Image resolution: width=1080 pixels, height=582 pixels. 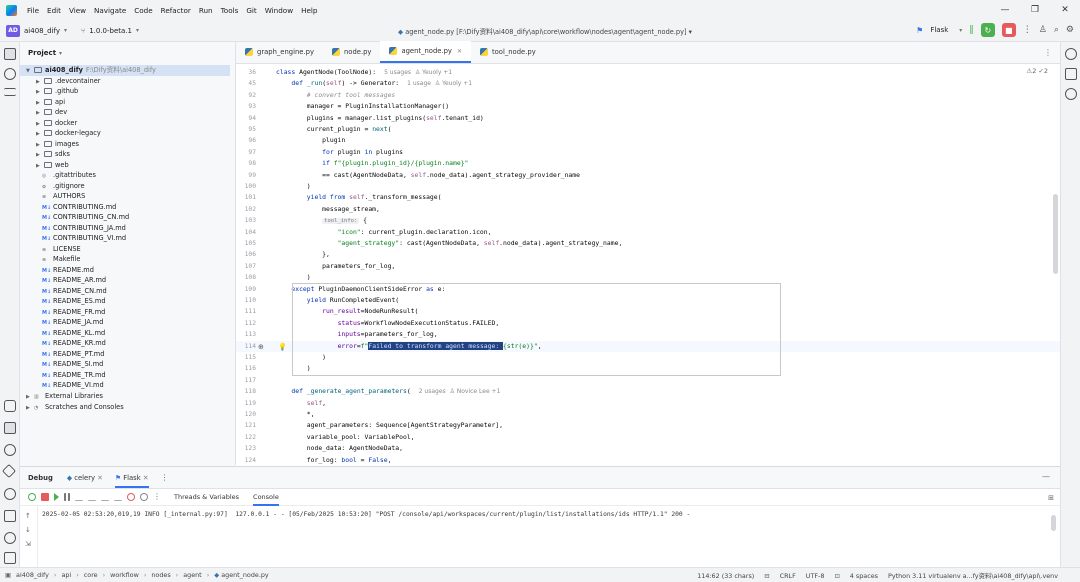 I want to click on layout-icon: ⊞, so click(x=1051, y=498).